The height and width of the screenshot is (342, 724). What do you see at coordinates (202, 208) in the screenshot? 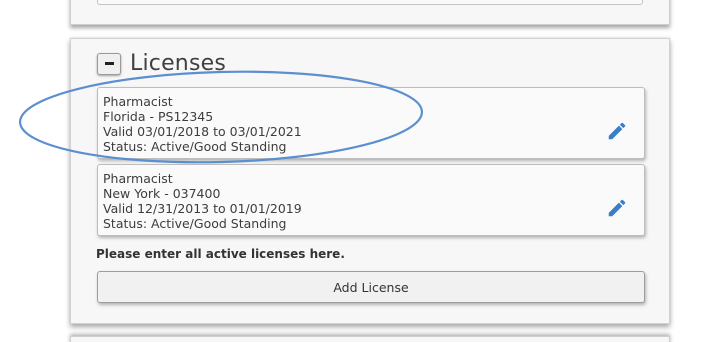
I see `license-valid-dates: Valid 12/31/2013 to 01/01/2019` at bounding box center [202, 208].